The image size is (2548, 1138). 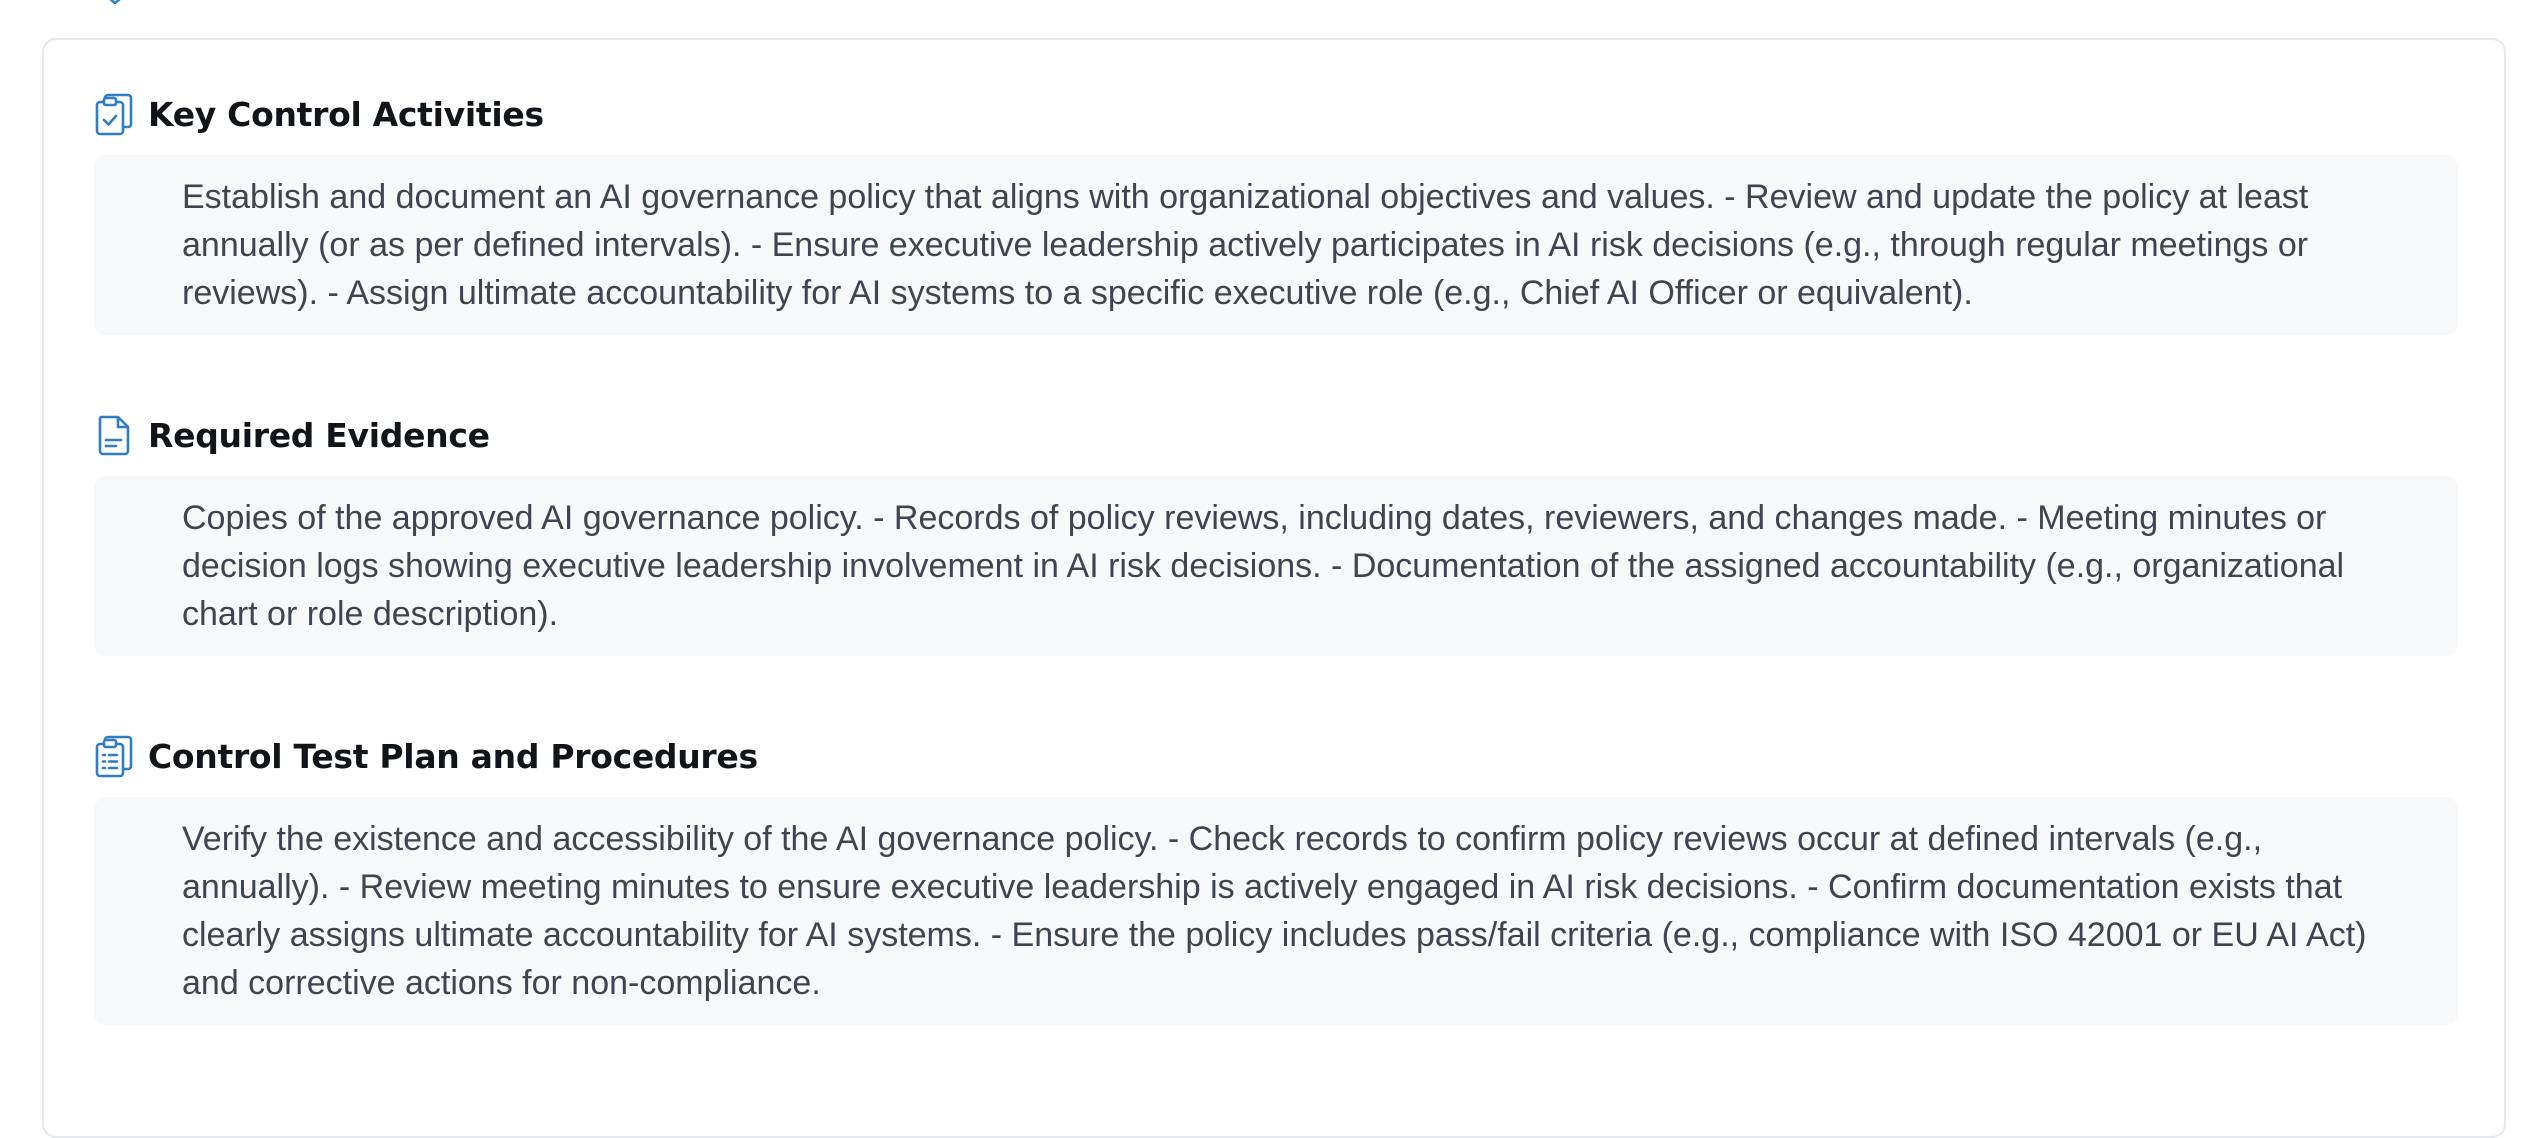 I want to click on clipboard-check-icon, so click(x=114, y=114).